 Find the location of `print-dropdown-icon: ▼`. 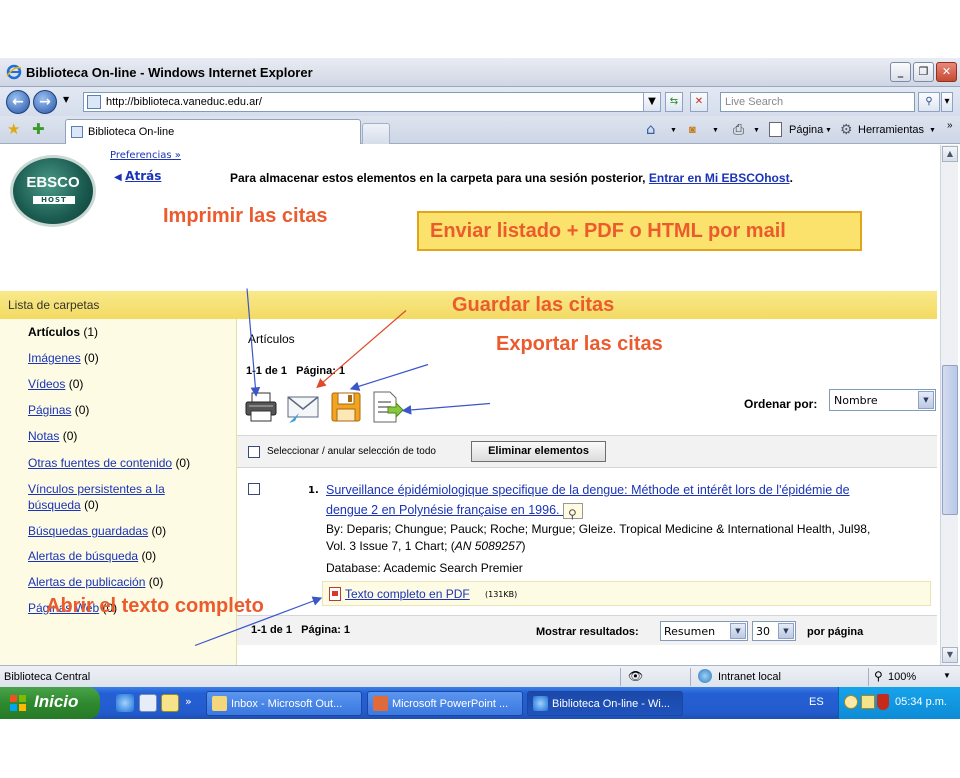

print-dropdown-icon: ▼ is located at coordinates (756, 130).